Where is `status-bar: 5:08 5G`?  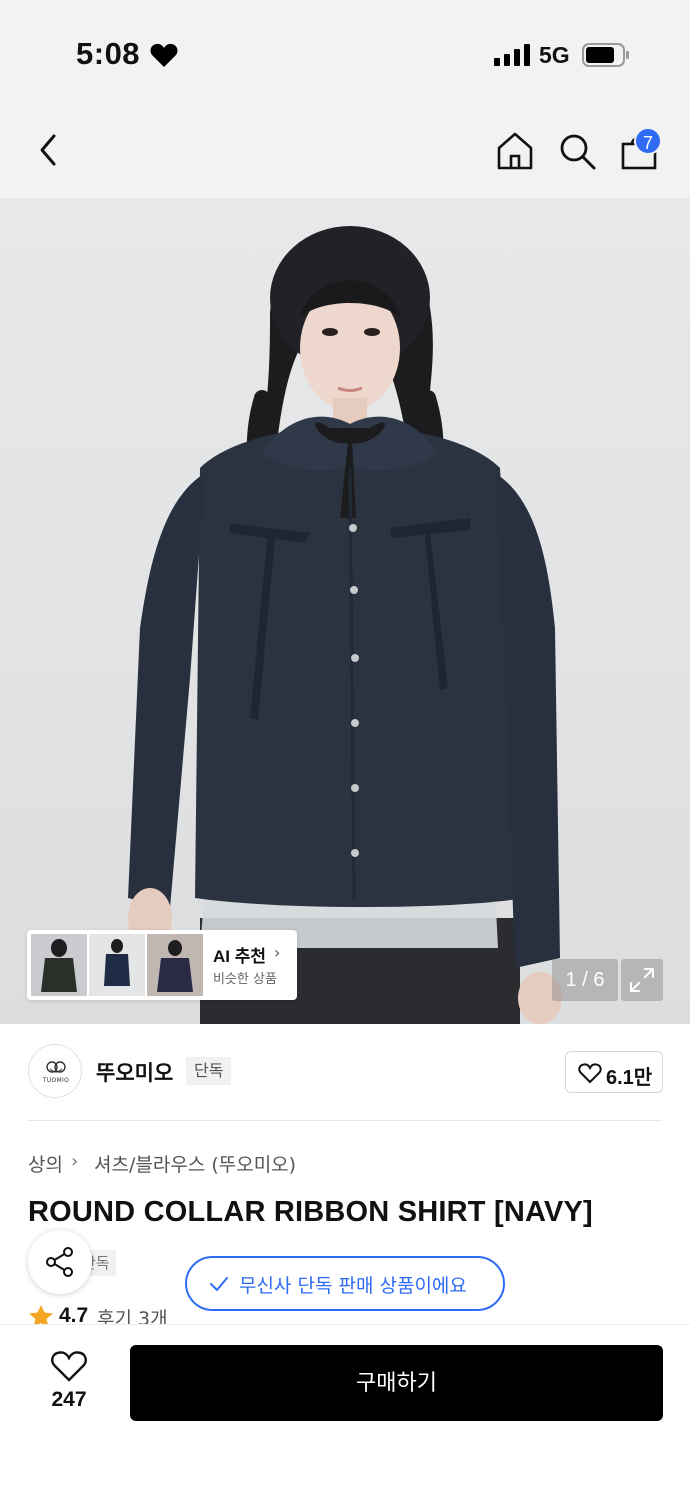 status-bar: 5:08 5G is located at coordinates (345, 50).